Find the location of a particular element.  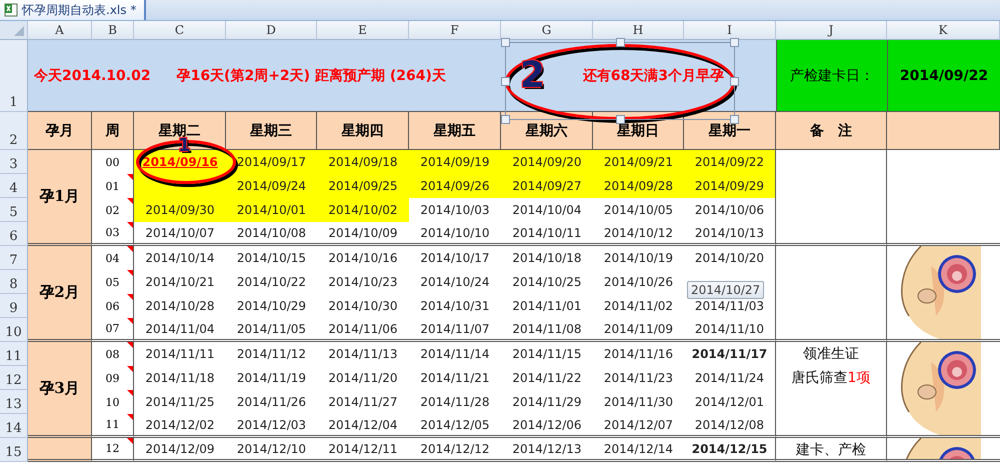

column-title: 星期一 is located at coordinates (730, 131).